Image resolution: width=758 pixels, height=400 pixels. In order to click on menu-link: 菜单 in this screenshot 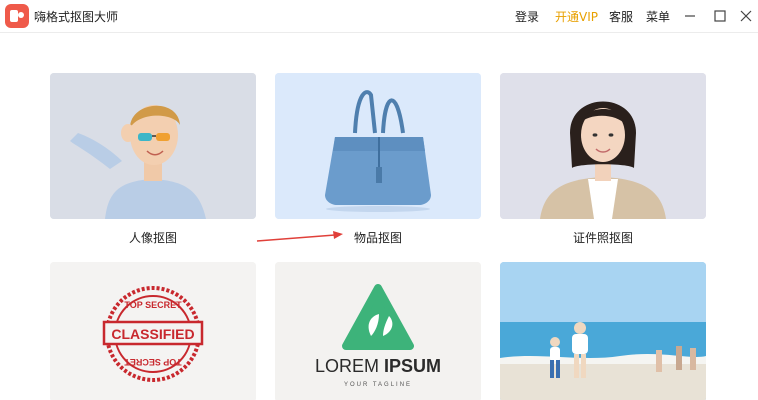, I will do `click(658, 16)`.